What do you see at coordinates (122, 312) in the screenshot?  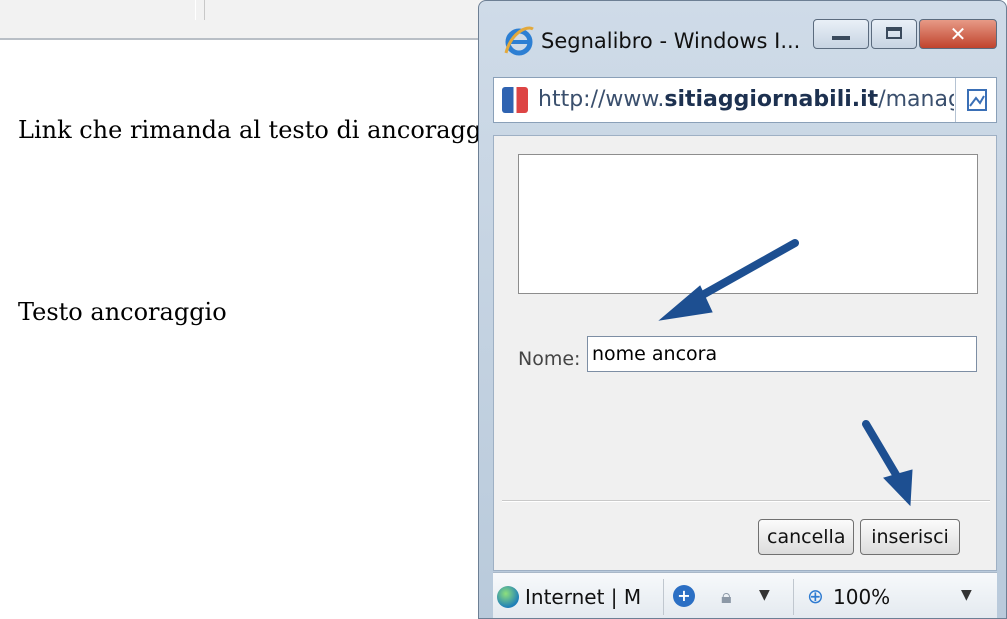 I see `page-text-anchor-line: Testo ancoraggio` at bounding box center [122, 312].